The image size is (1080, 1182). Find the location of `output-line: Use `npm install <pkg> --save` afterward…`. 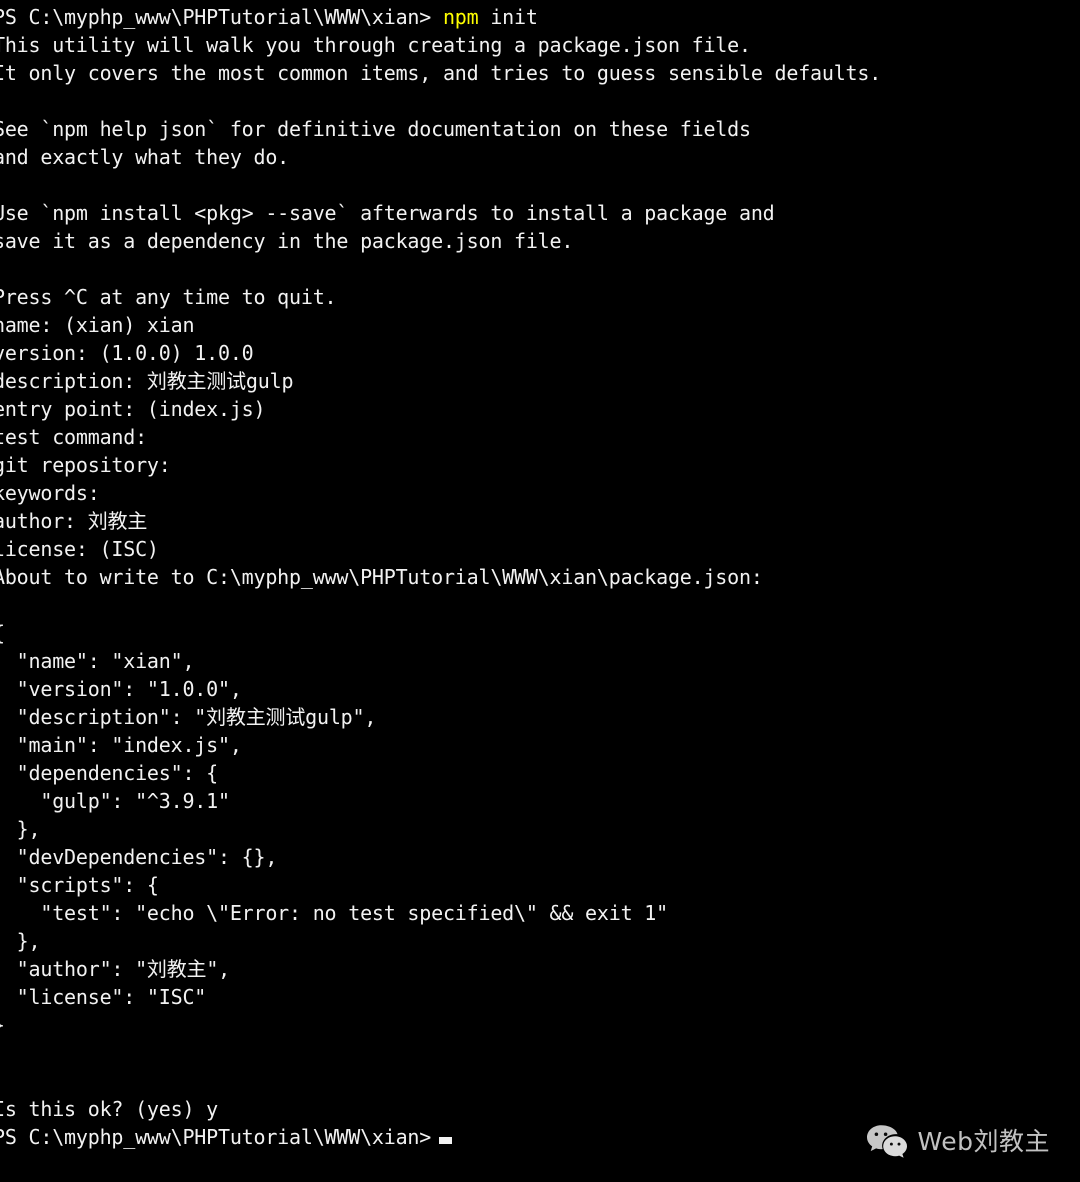

output-line: Use `npm install <pkg> --save` afterward… is located at coordinates (387, 213).